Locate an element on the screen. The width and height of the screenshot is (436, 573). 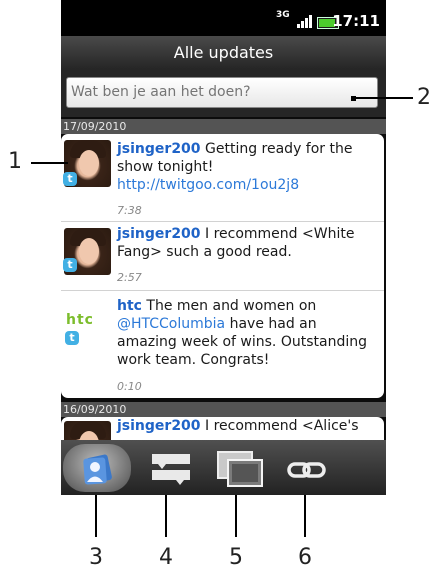
title-bar: Alle updates is located at coordinates (223, 52).